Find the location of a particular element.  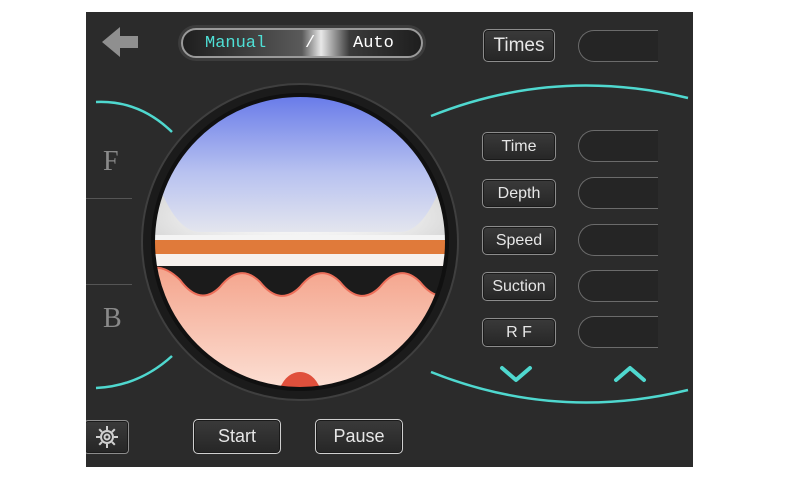

time-button: Time is located at coordinates (519, 146).